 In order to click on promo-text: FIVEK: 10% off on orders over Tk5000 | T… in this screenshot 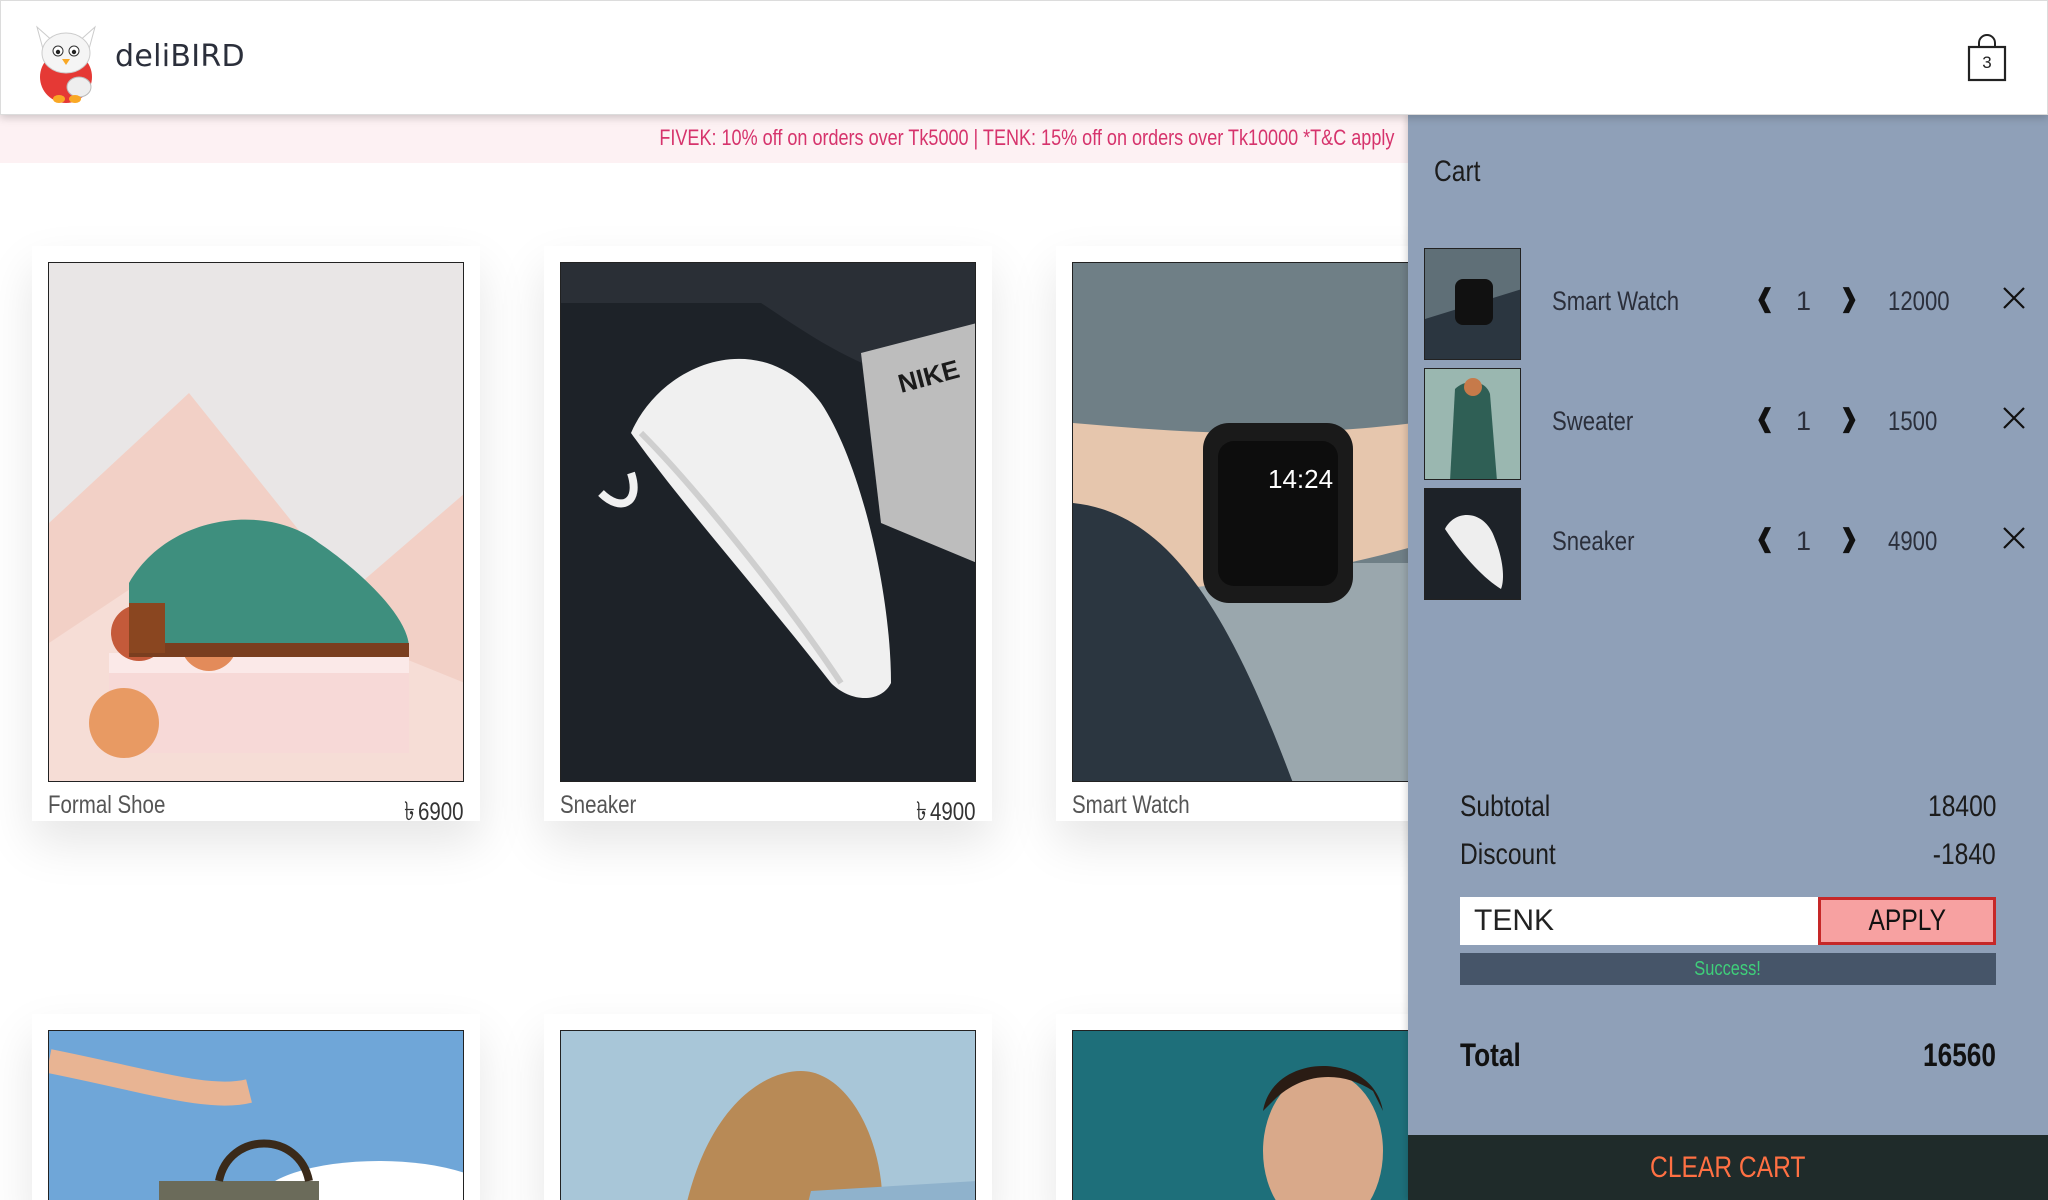, I will do `click(1026, 137)`.